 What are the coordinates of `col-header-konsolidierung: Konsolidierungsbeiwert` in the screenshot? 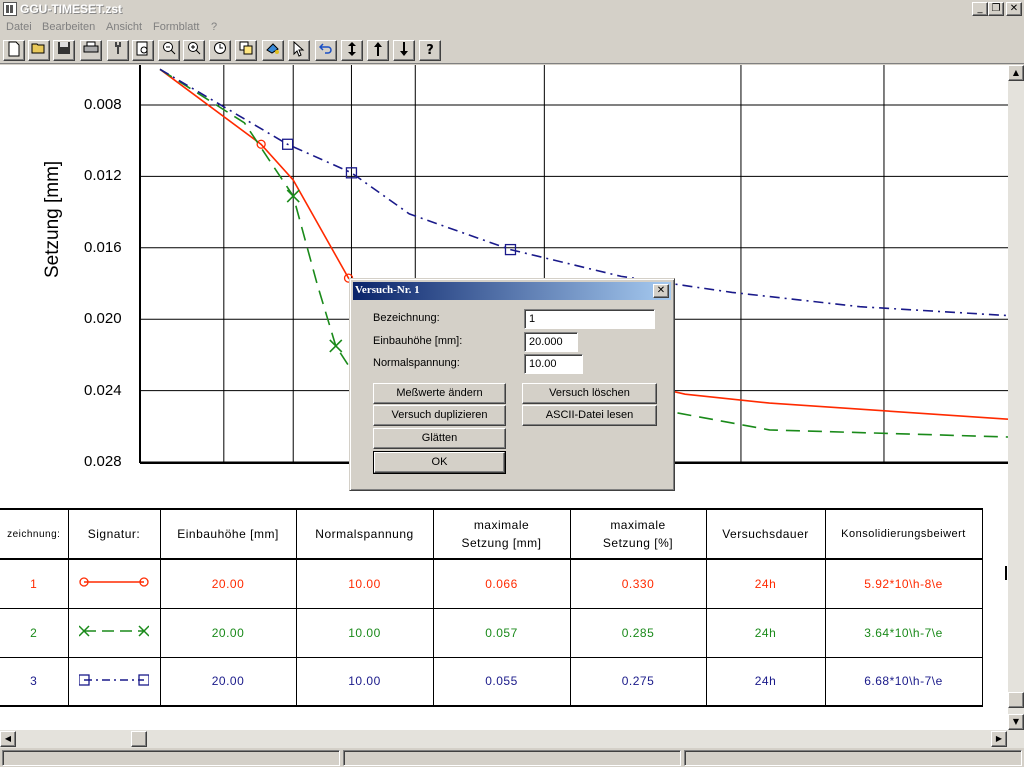 It's located at (903, 534).